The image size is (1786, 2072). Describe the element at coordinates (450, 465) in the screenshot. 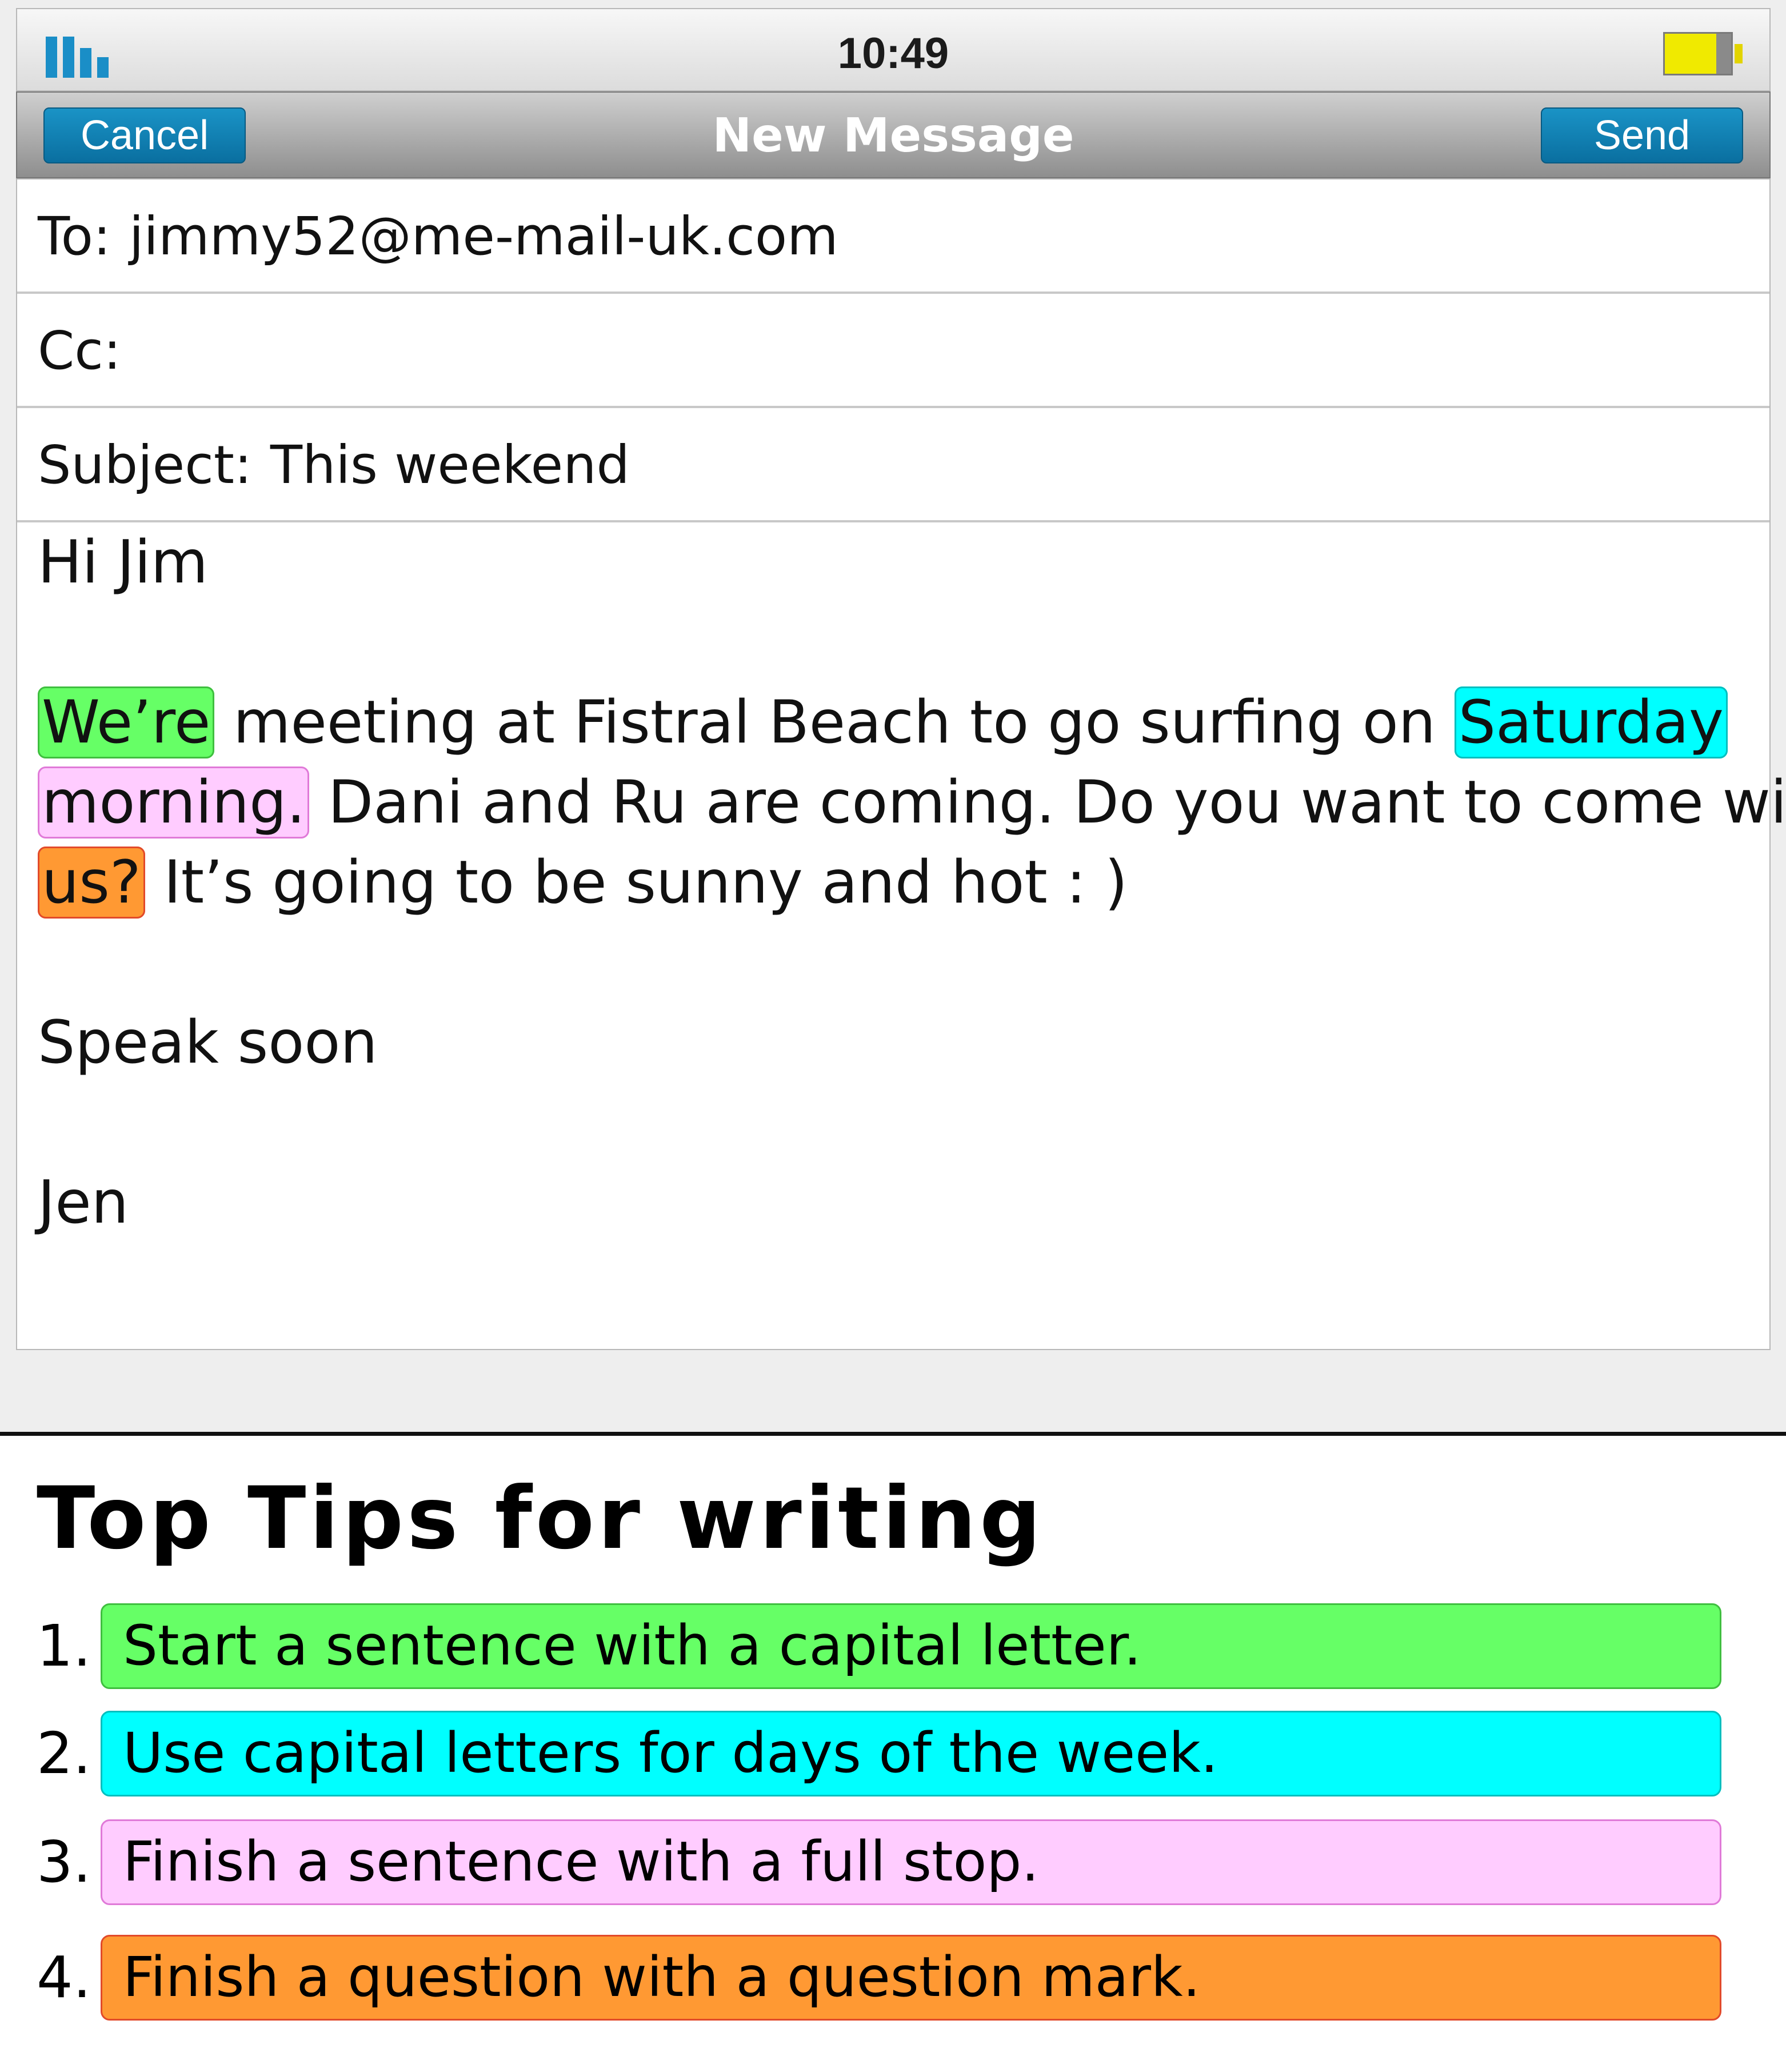

I see `subject-value: This weekend` at that location.